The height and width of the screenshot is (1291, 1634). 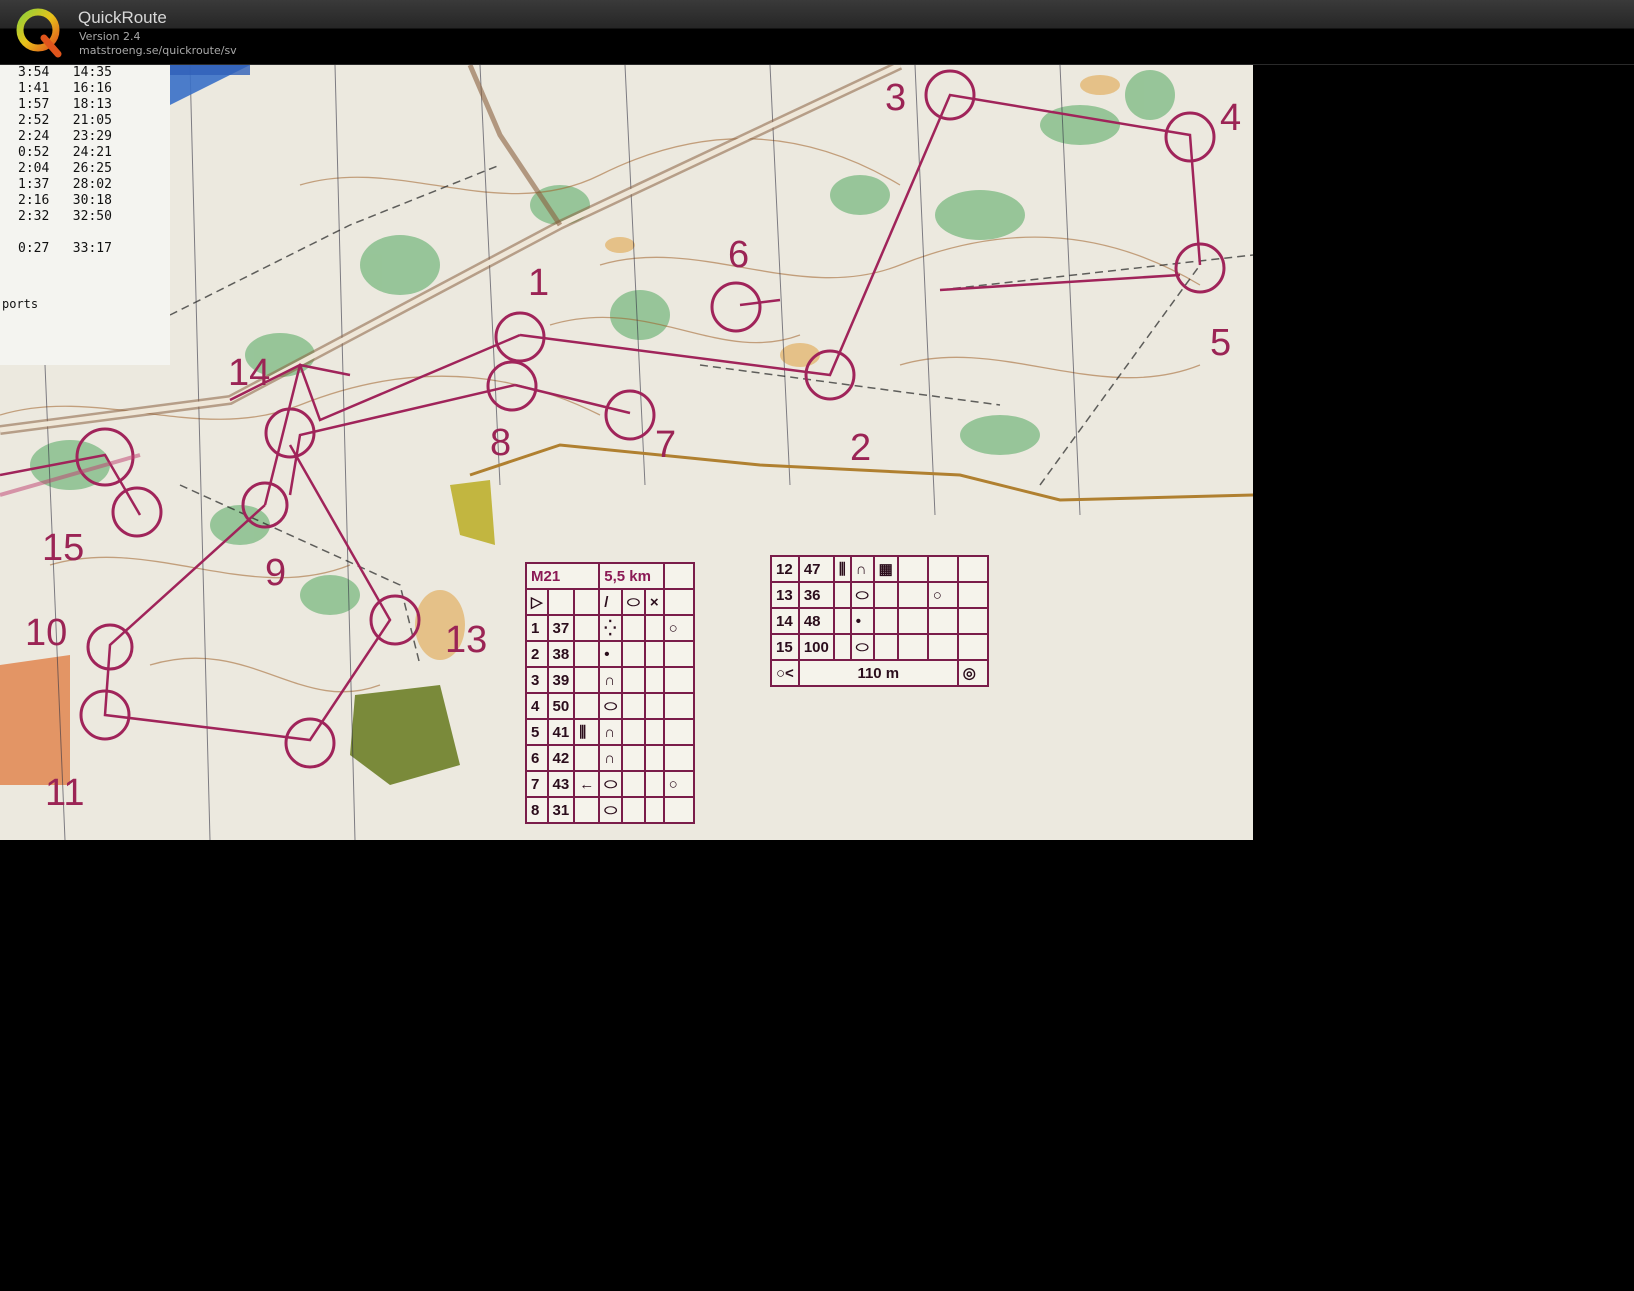 I want to click on start-triangle-icon: ▷, so click(x=537, y=602).